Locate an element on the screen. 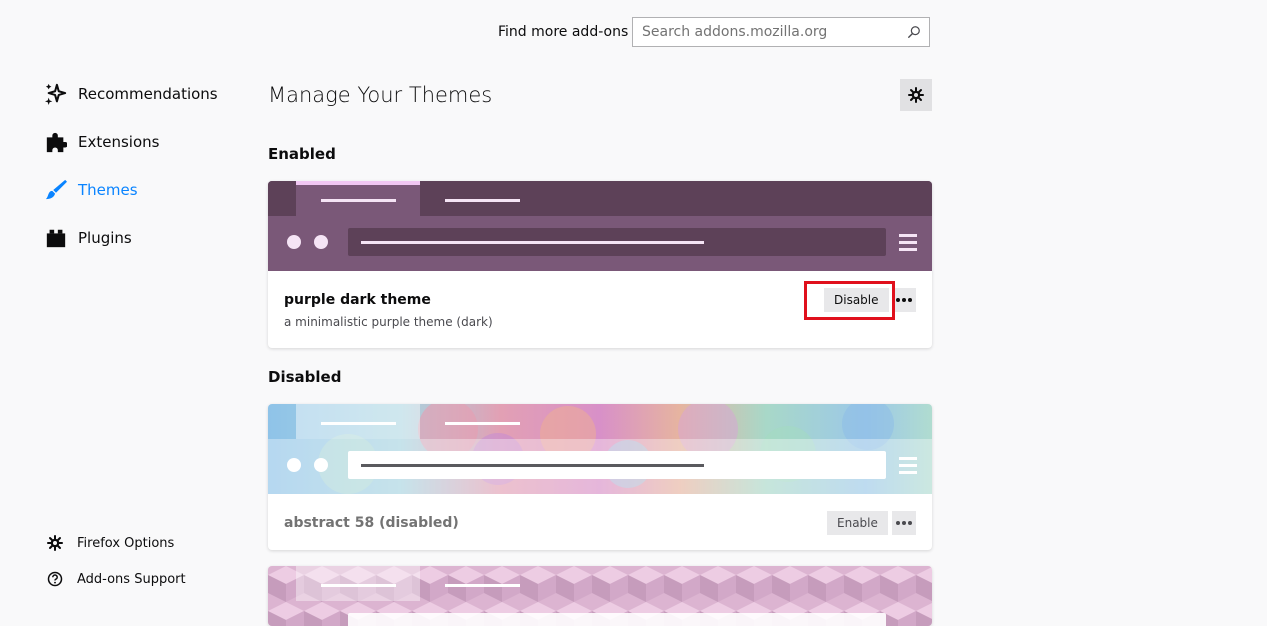 Image resolution: width=1267 pixels, height=626 pixels. sidebar-item-extensions: Extensions is located at coordinates (101, 142).